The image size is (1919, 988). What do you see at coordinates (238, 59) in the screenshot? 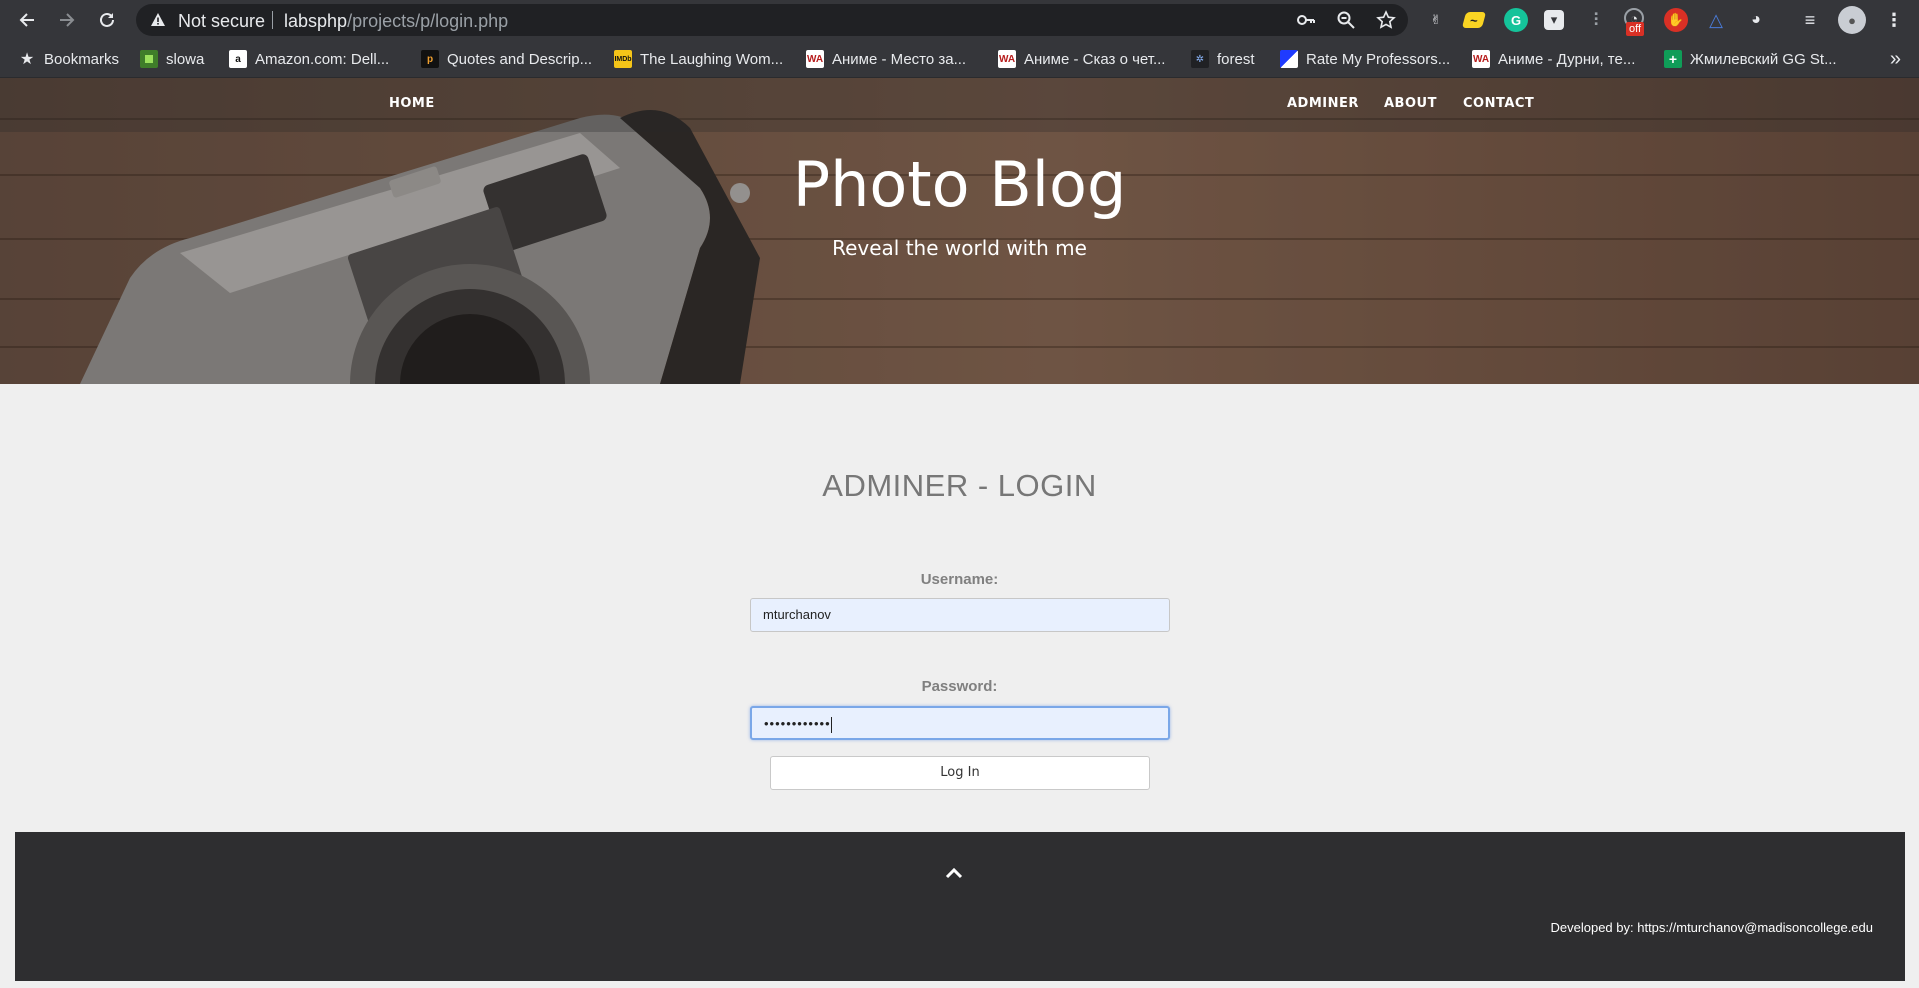
I see `amazon-icon: a` at bounding box center [238, 59].